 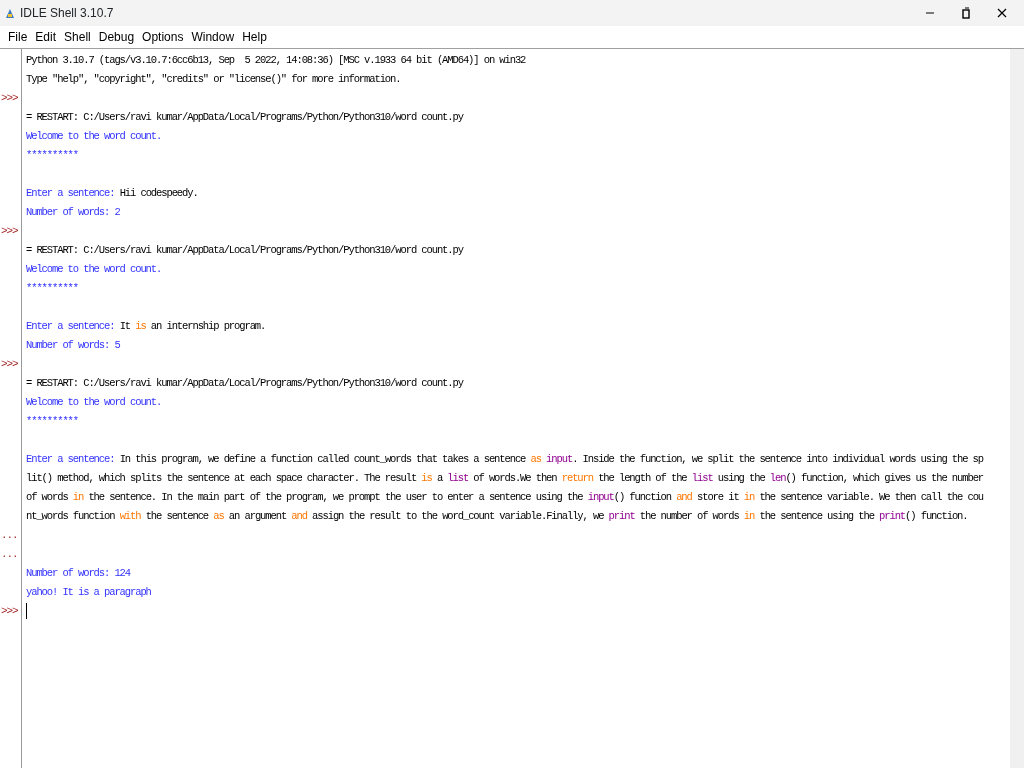 What do you see at coordinates (18, 37) in the screenshot?
I see `menu-item: File` at bounding box center [18, 37].